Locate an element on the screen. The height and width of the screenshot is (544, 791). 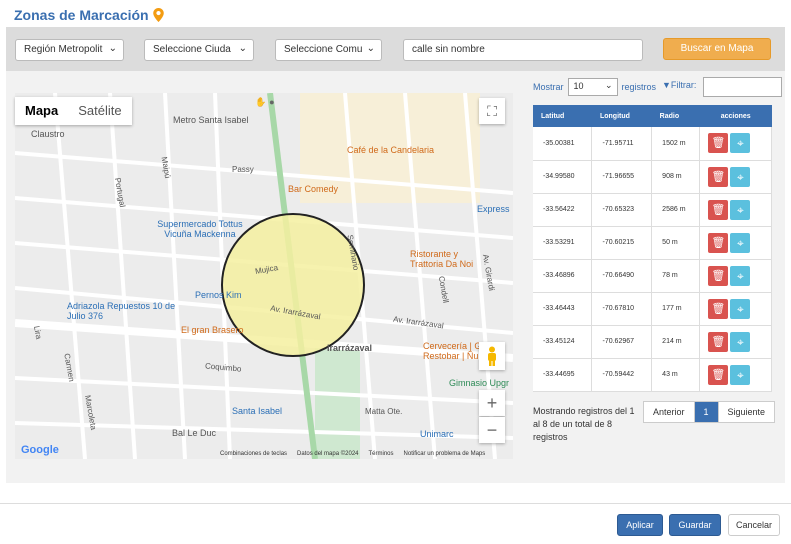
radio-cell: 50 m is located at coordinates (676, 243).